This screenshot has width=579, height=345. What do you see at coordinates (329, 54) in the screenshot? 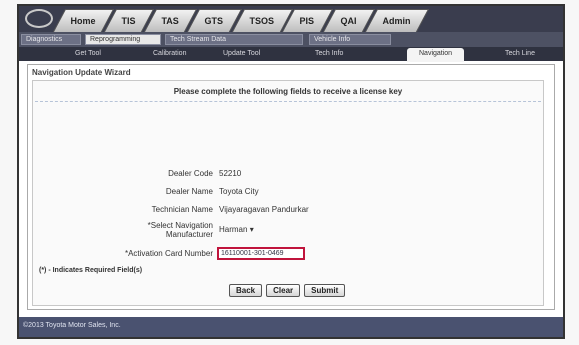
I see `nav-item-tech-info: Tech Info` at bounding box center [329, 54].